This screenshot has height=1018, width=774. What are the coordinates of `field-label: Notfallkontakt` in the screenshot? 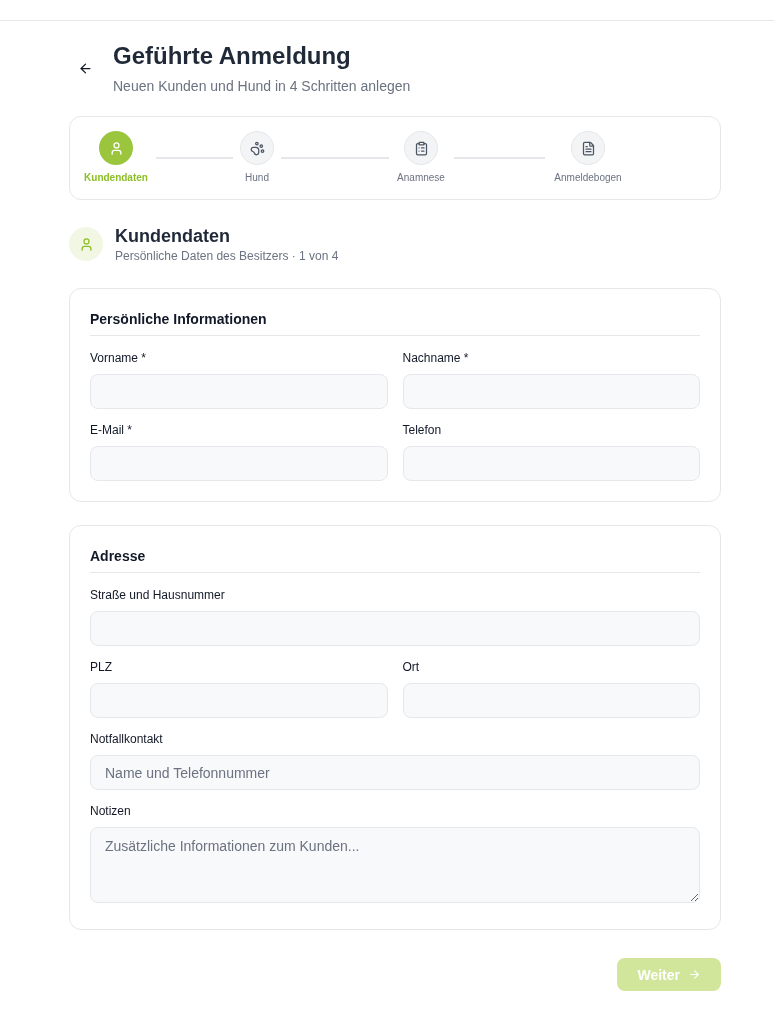 It's located at (127, 739).